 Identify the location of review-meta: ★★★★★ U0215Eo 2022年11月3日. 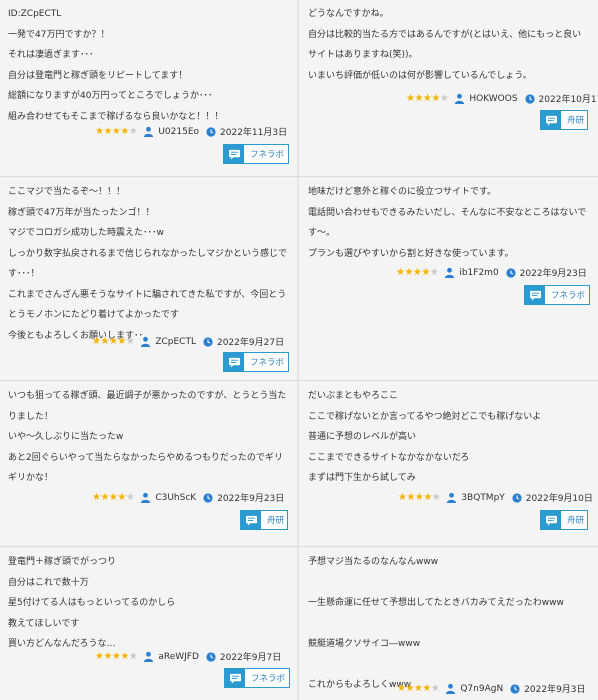
(191, 131).